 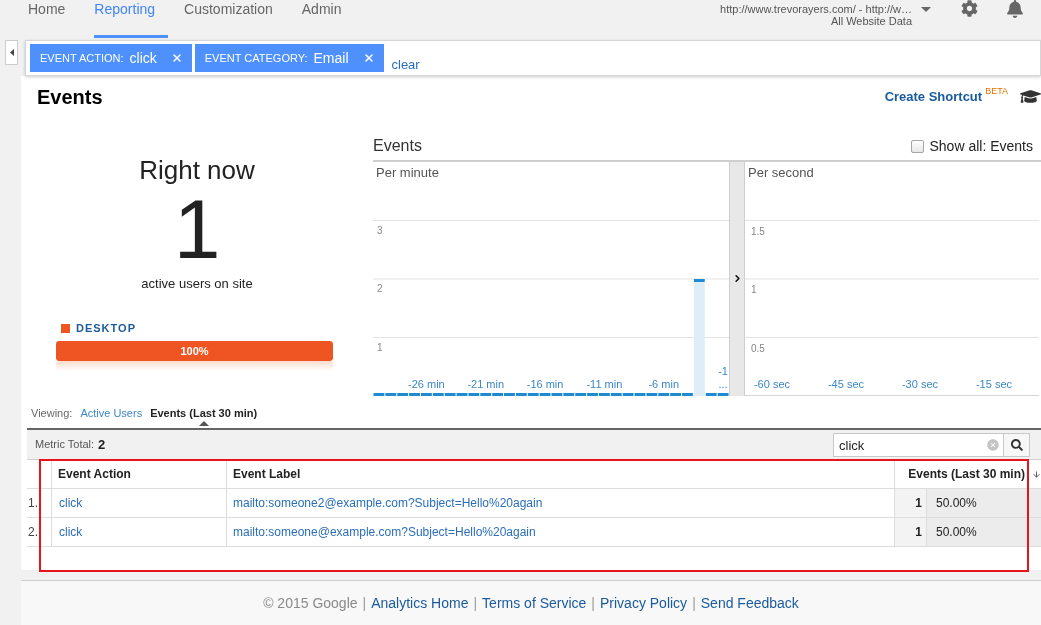 I want to click on column-header: Event Action, so click(x=139, y=474).